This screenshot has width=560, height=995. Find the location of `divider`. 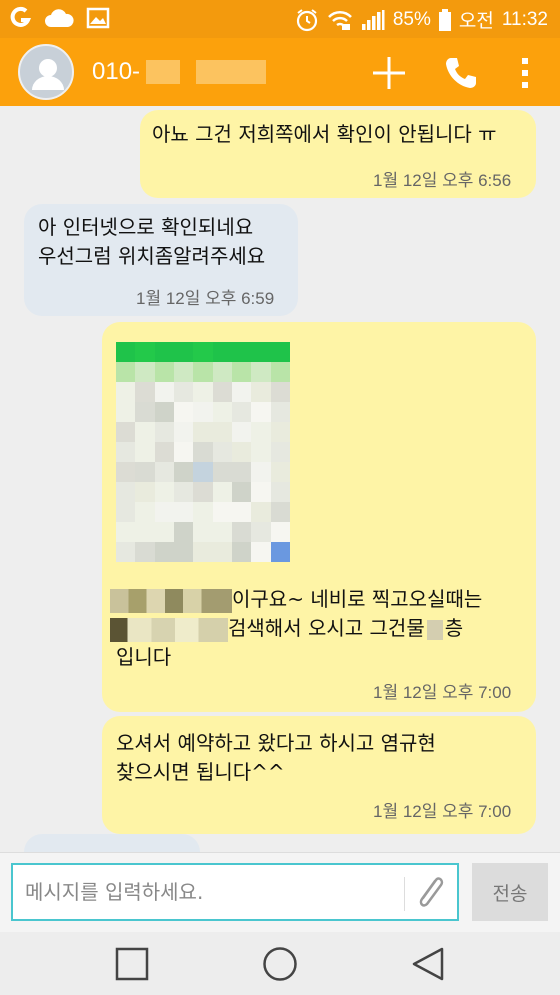

divider is located at coordinates (404, 894).